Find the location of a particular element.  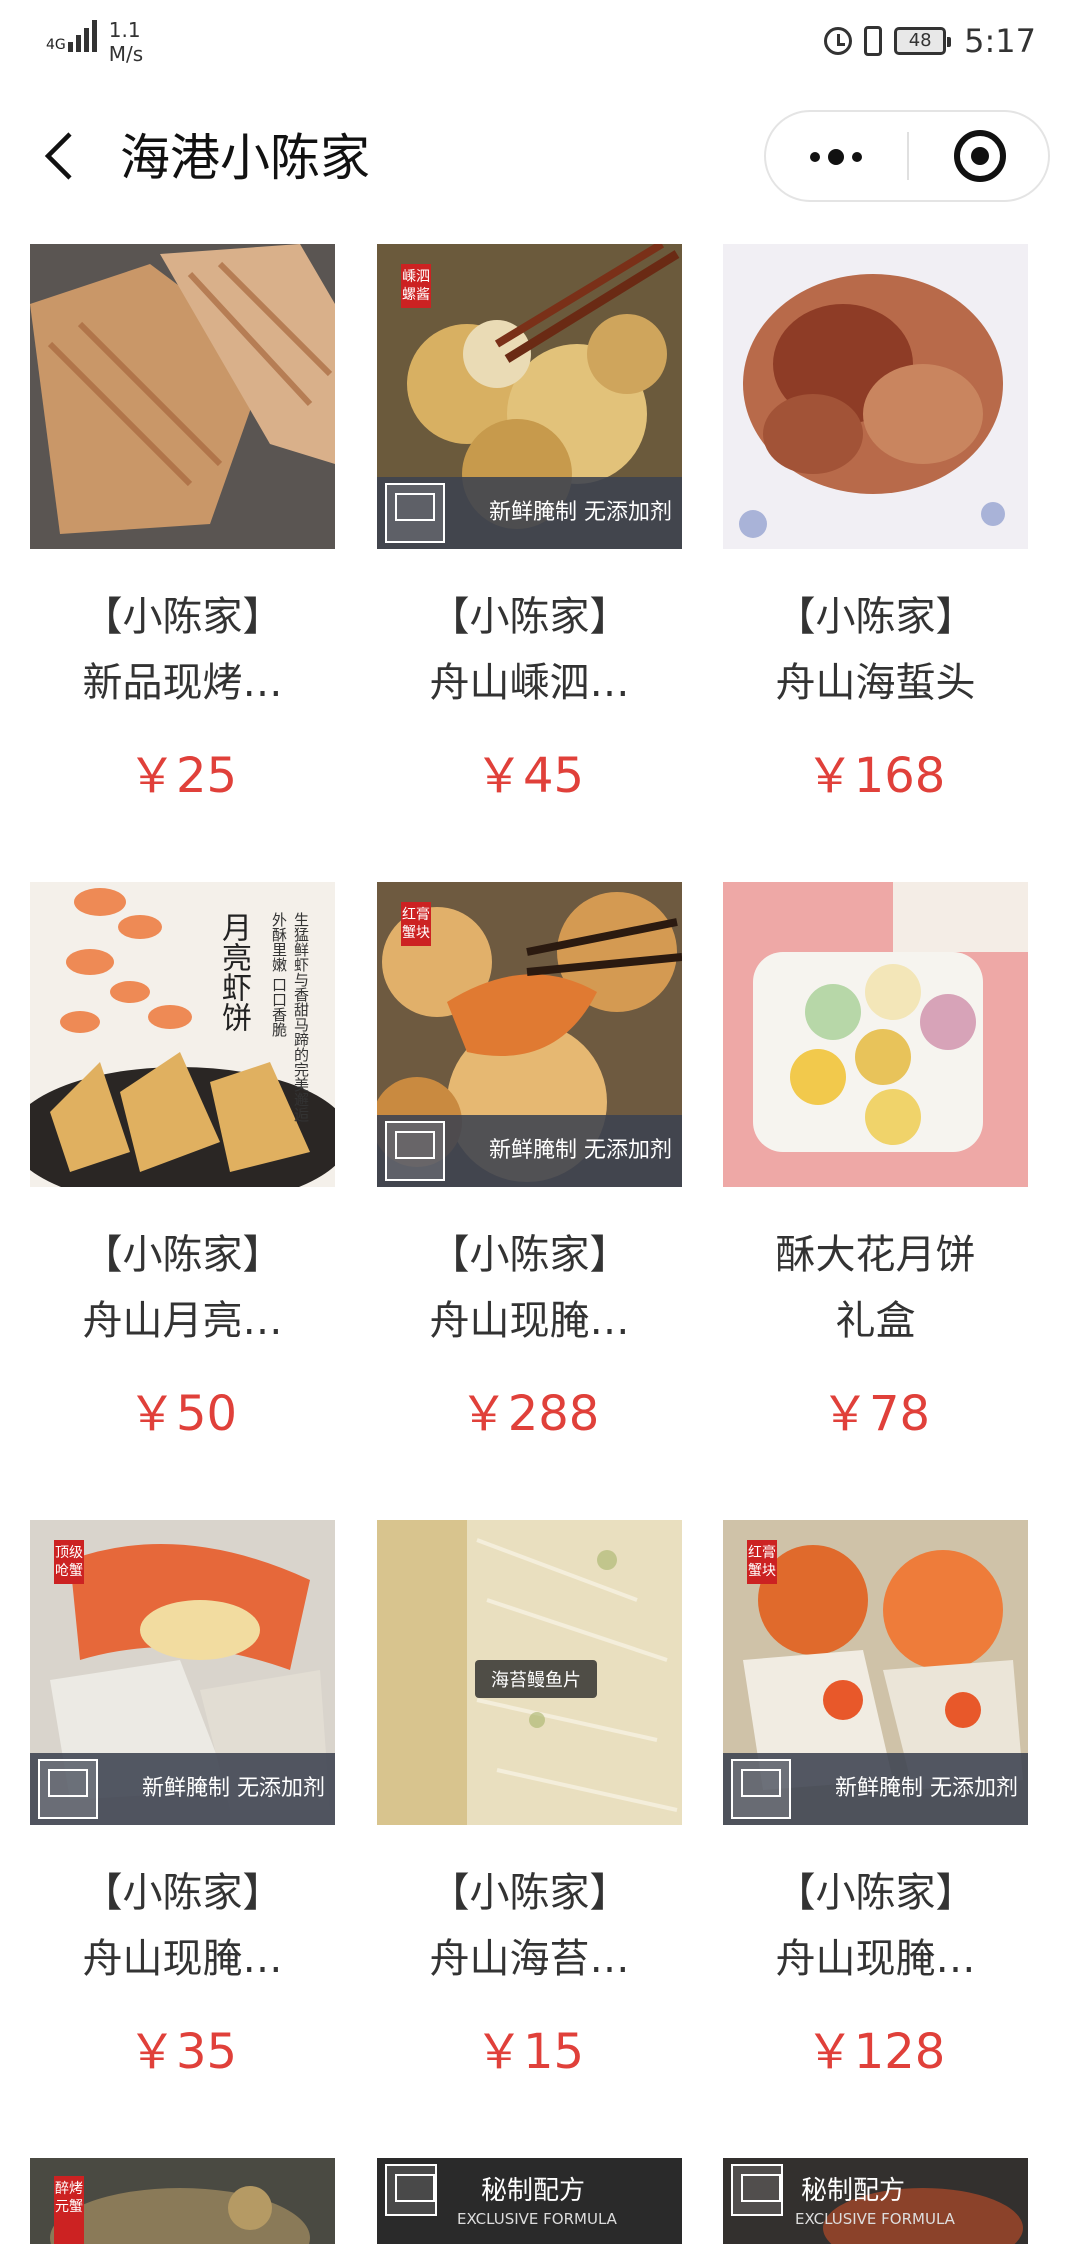

close-button is located at coordinates (980, 156).